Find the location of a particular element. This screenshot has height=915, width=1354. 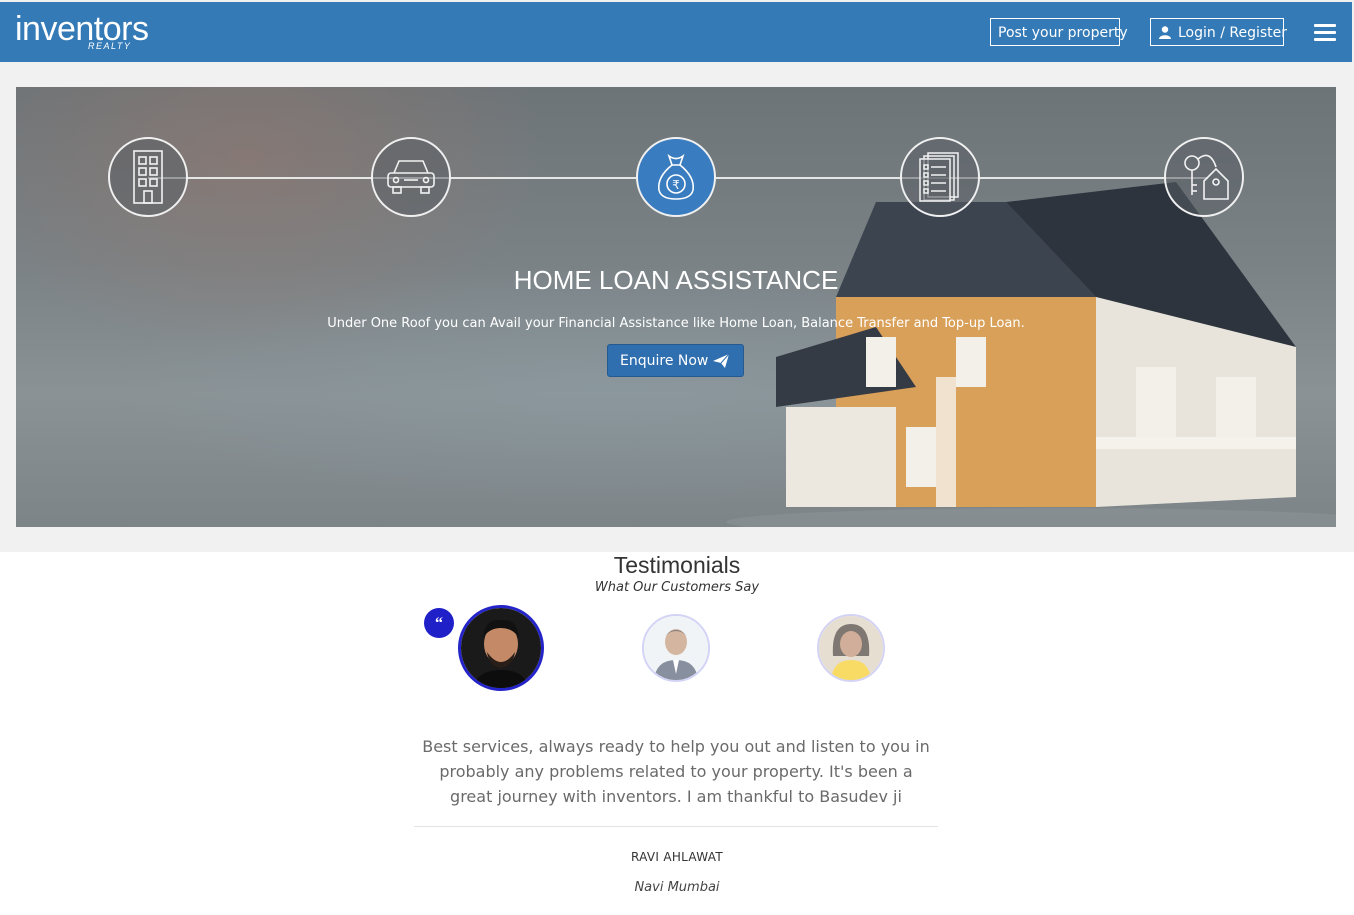

site-logo: inventors REALTY is located at coordinates (82, 31).